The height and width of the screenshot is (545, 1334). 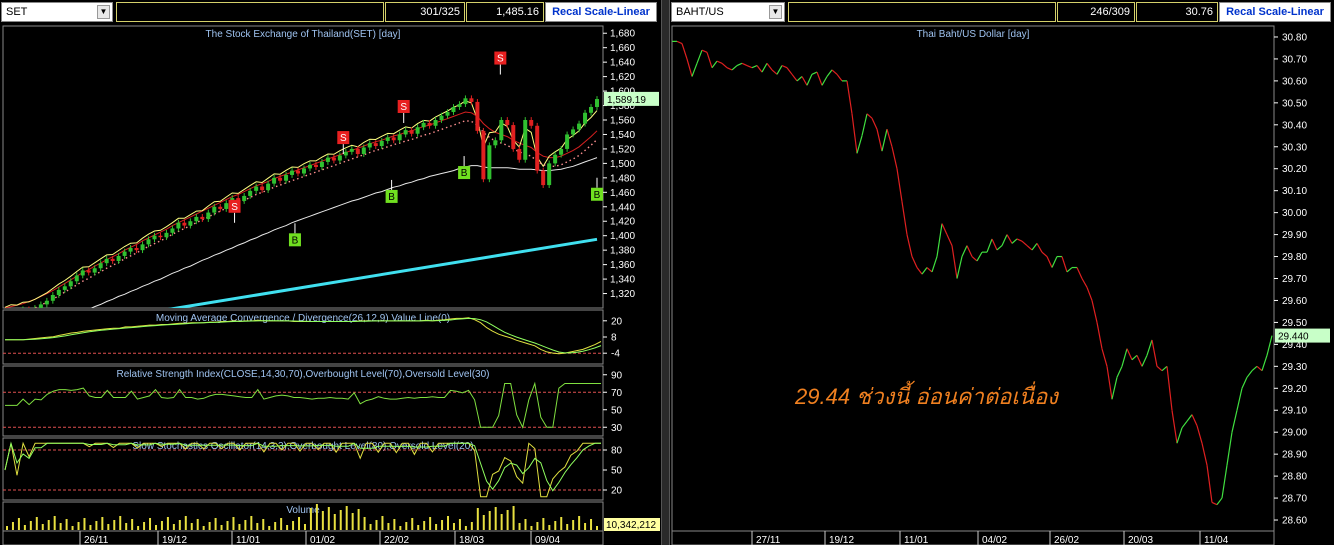 I want to click on rsi-panel-tick-label: 70, so click(x=617, y=393).